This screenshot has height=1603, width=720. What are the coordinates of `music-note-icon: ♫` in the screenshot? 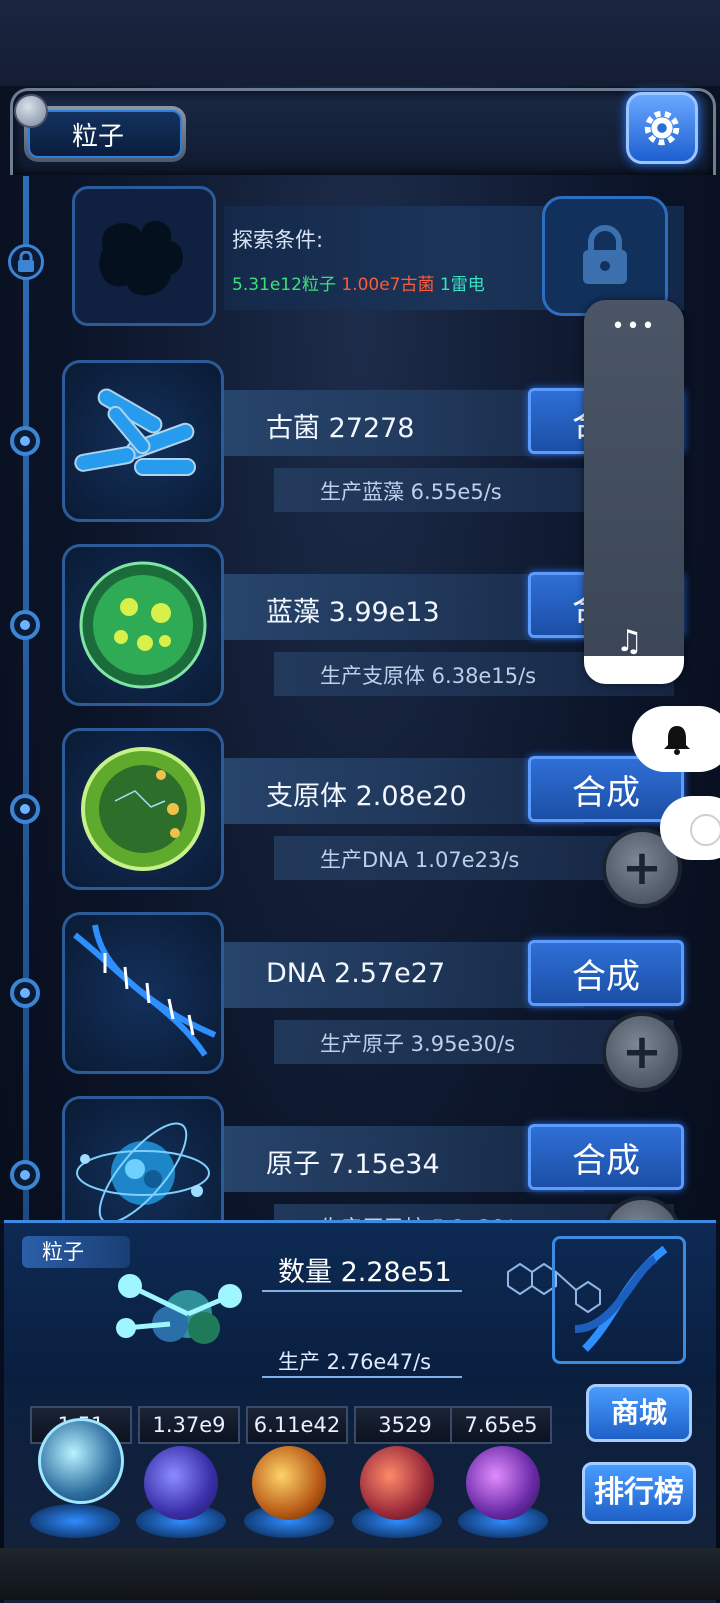 It's located at (629, 641).